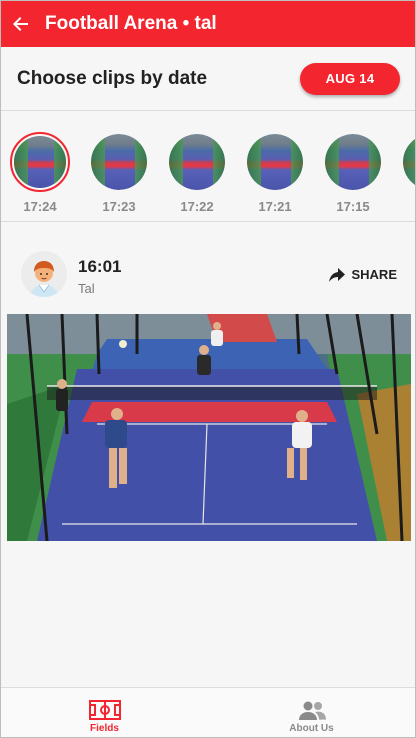 The height and width of the screenshot is (738, 416). I want to click on nav-label-about-us: About Us, so click(311, 728).